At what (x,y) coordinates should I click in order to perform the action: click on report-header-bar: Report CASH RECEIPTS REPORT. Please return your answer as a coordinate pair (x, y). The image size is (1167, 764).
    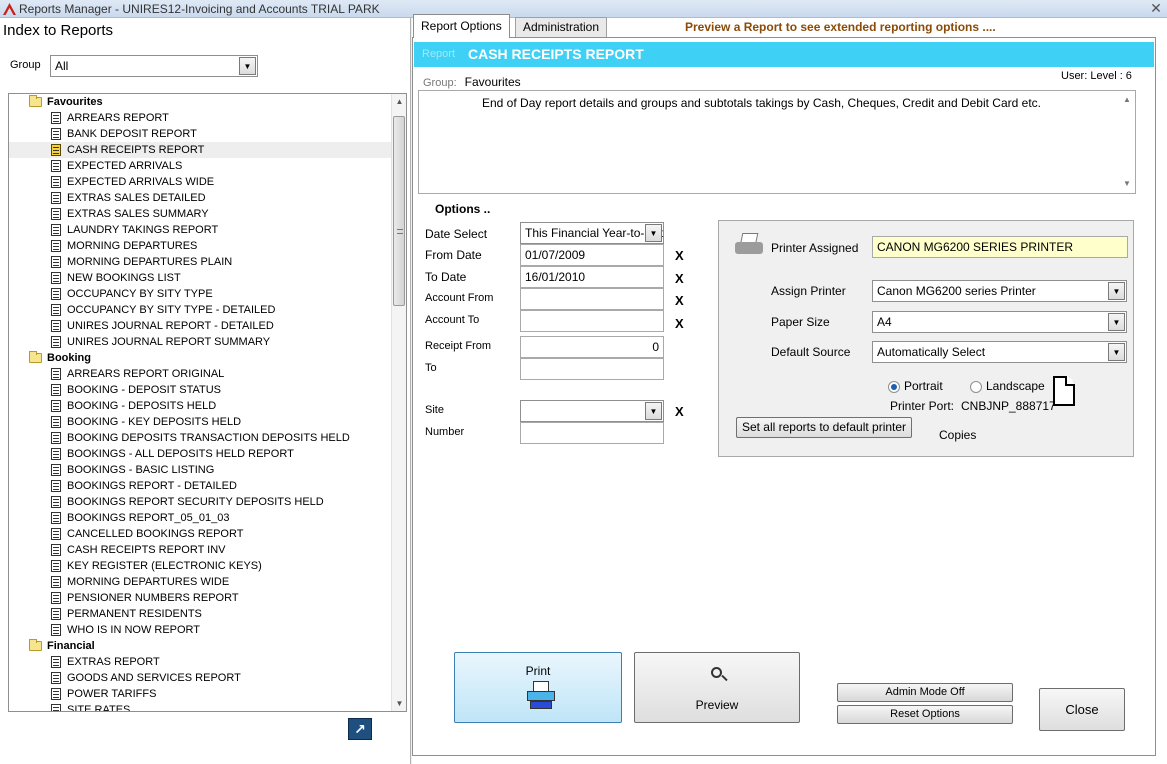
    Looking at the image, I should click on (784, 54).